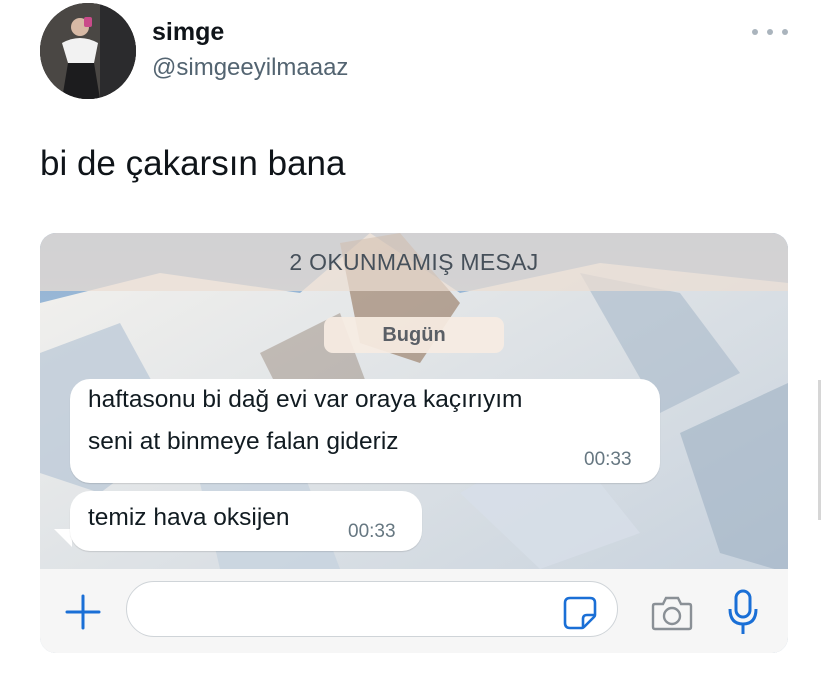  I want to click on date-label: Bugün, so click(414, 335).